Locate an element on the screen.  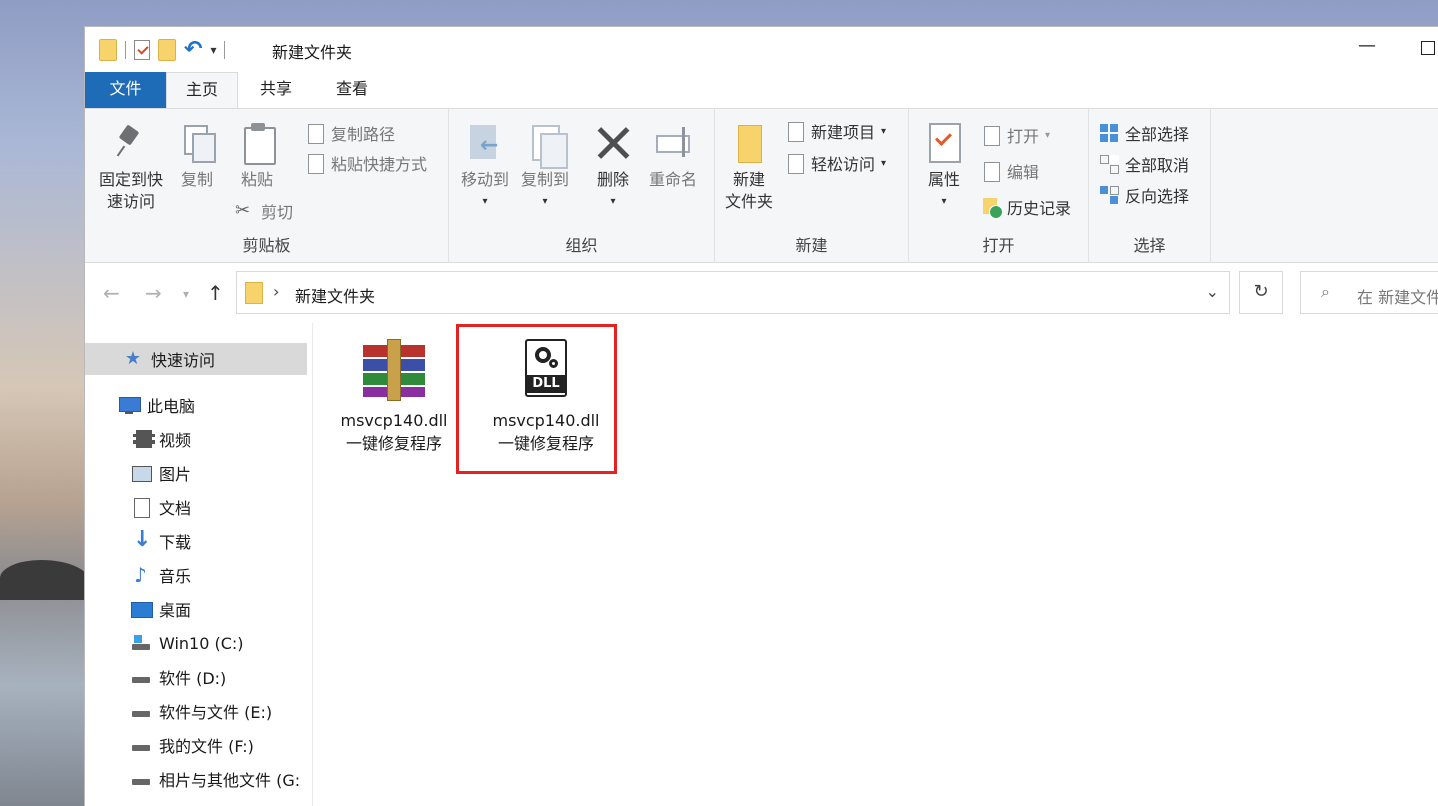
copy-to-label: 复制到 is located at coordinates (544, 179).